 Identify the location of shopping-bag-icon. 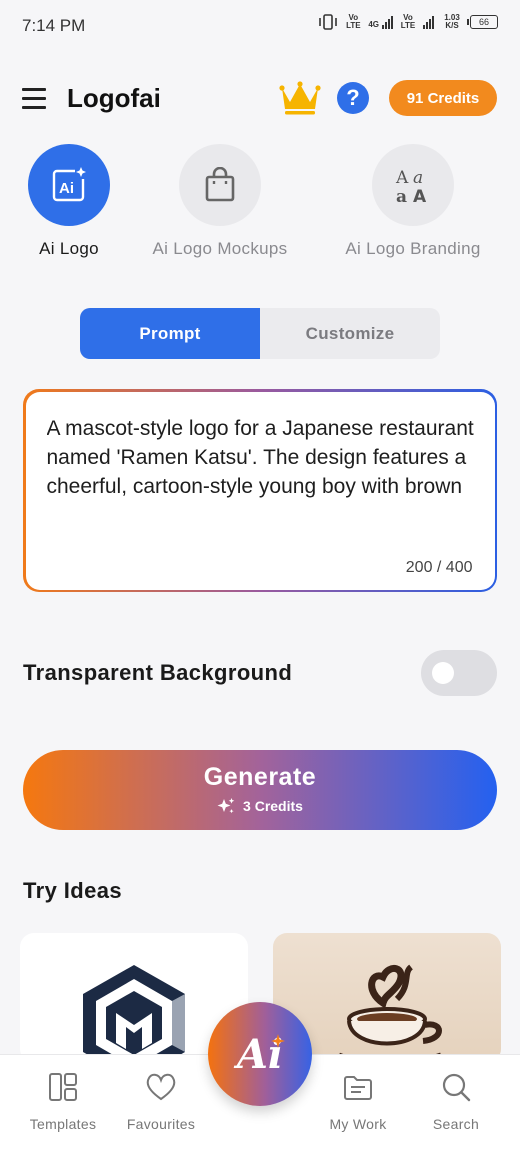
(220, 185).